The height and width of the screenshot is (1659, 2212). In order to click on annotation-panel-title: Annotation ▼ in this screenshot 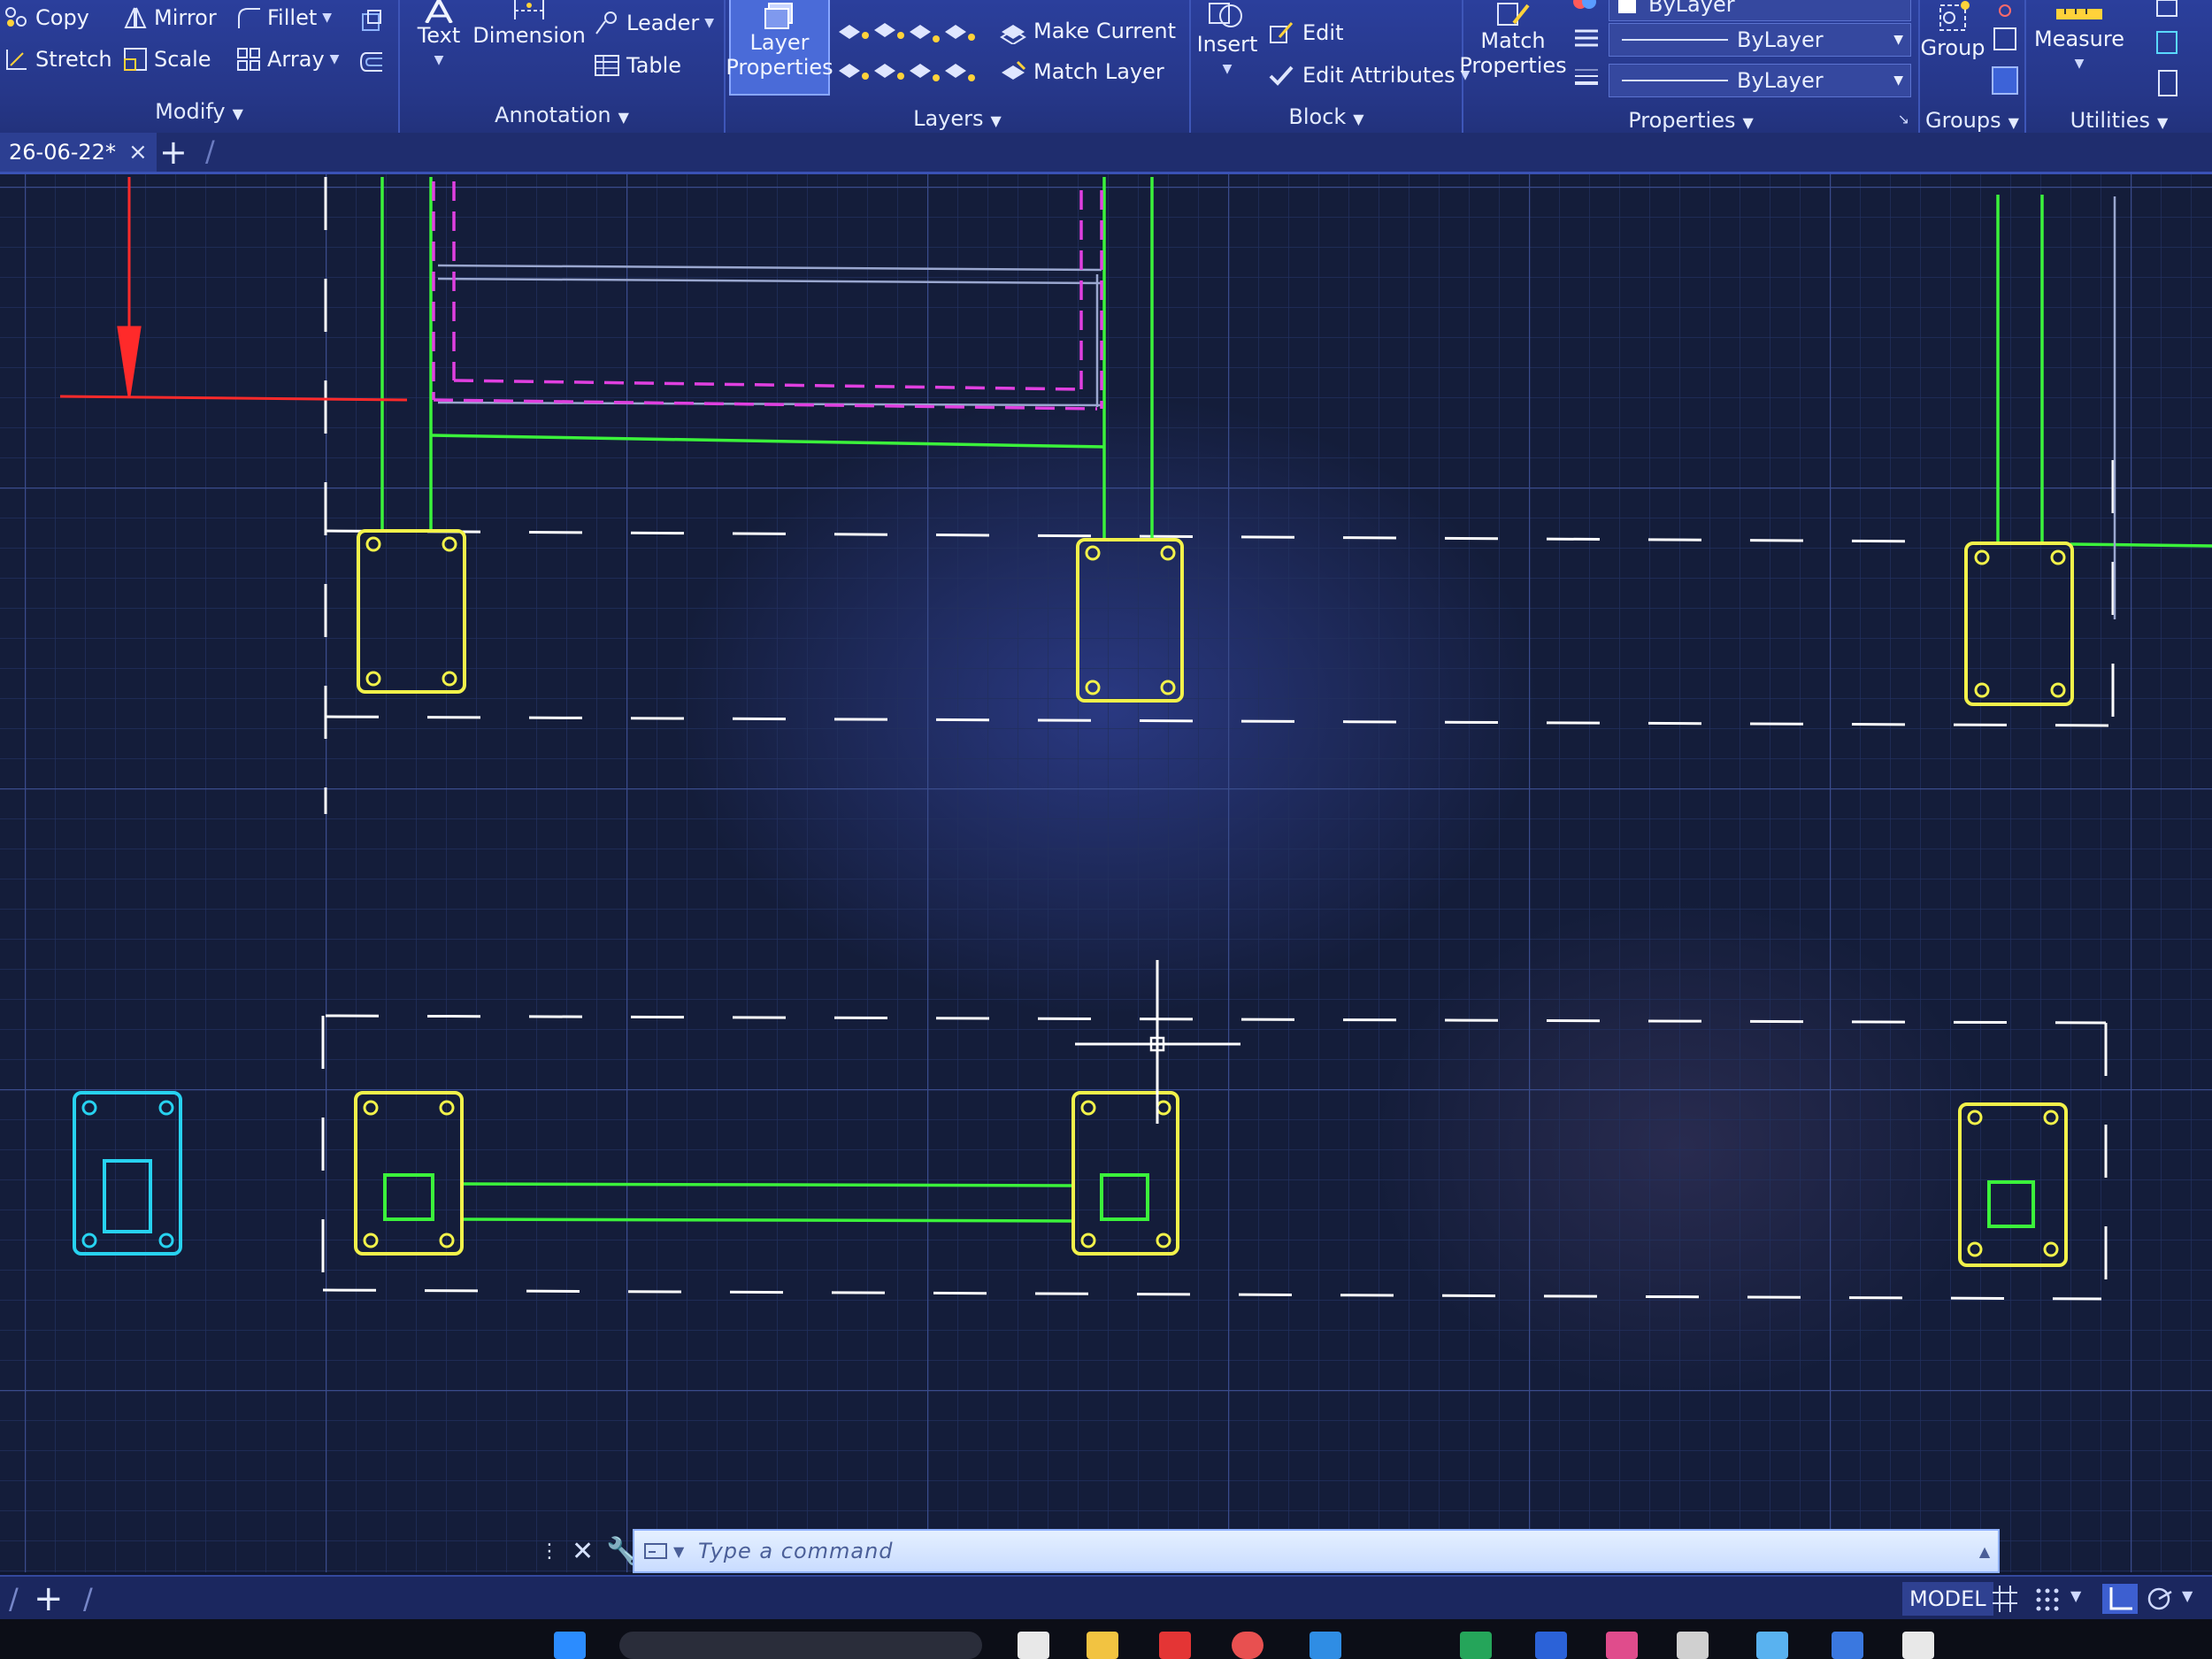, I will do `click(562, 115)`.